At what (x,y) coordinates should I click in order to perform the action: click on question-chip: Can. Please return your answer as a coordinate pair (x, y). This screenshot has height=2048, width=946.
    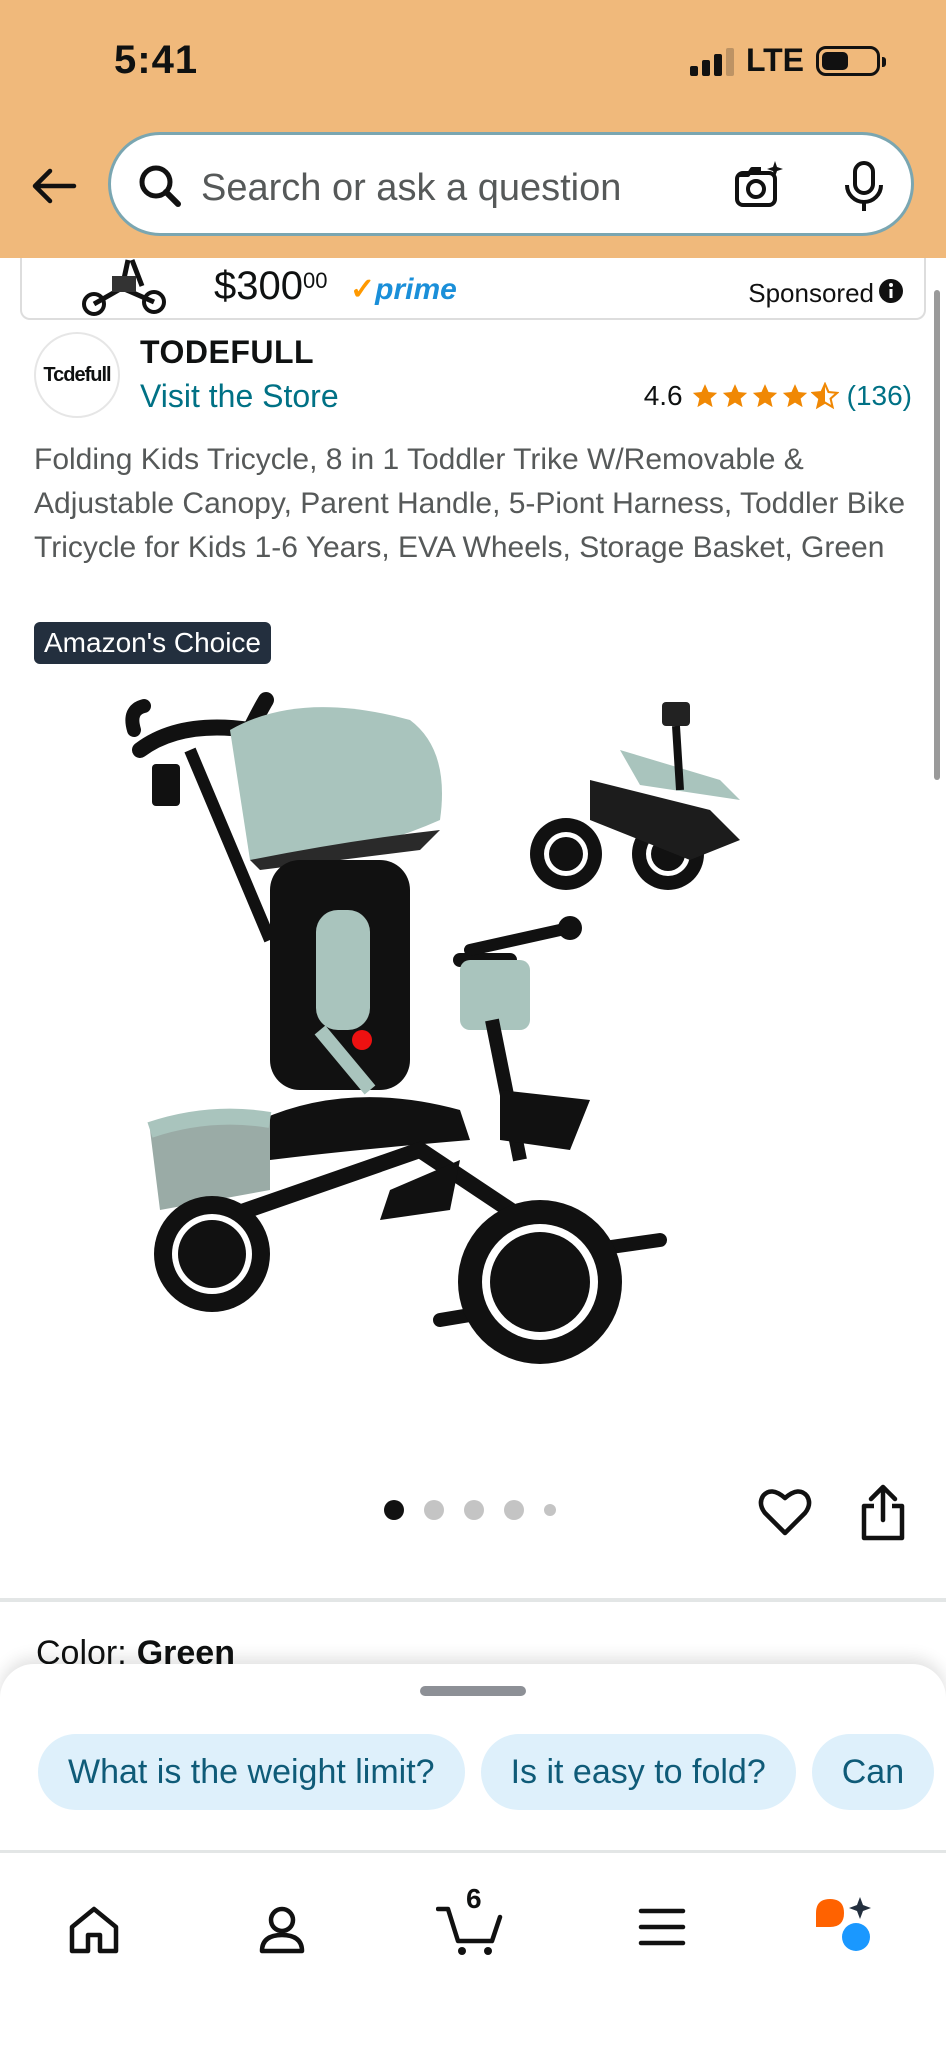
    Looking at the image, I should click on (873, 1772).